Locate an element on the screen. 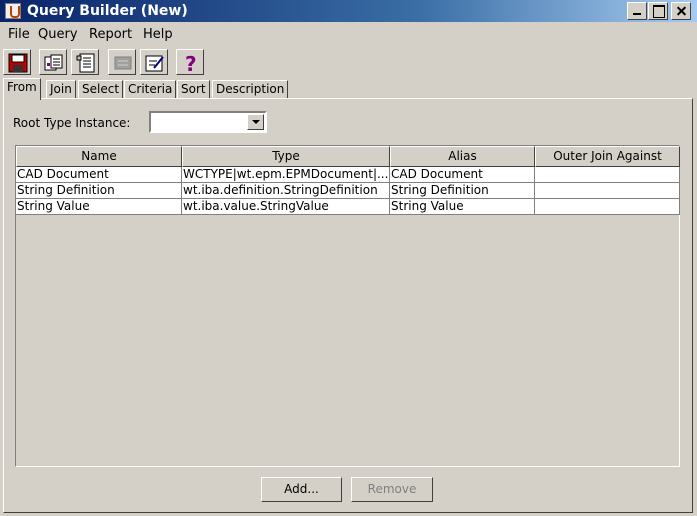 The width and height of the screenshot is (697, 516). close-button is located at coordinates (681, 11).